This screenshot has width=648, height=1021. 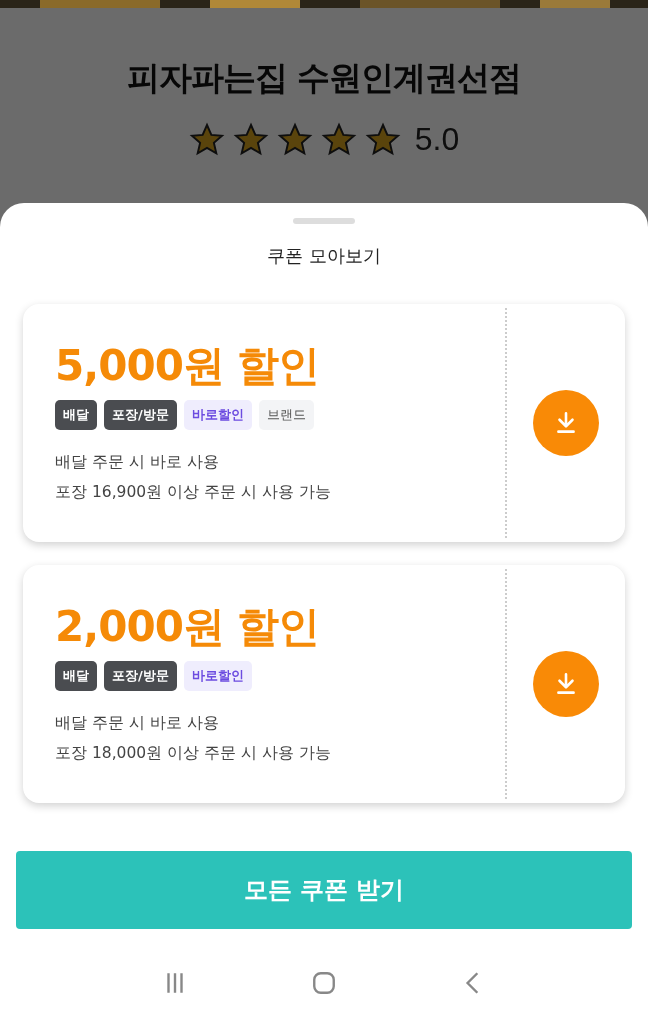 What do you see at coordinates (324, 78) in the screenshot?
I see `store-name: 피자파는집 수원인계권선점` at bounding box center [324, 78].